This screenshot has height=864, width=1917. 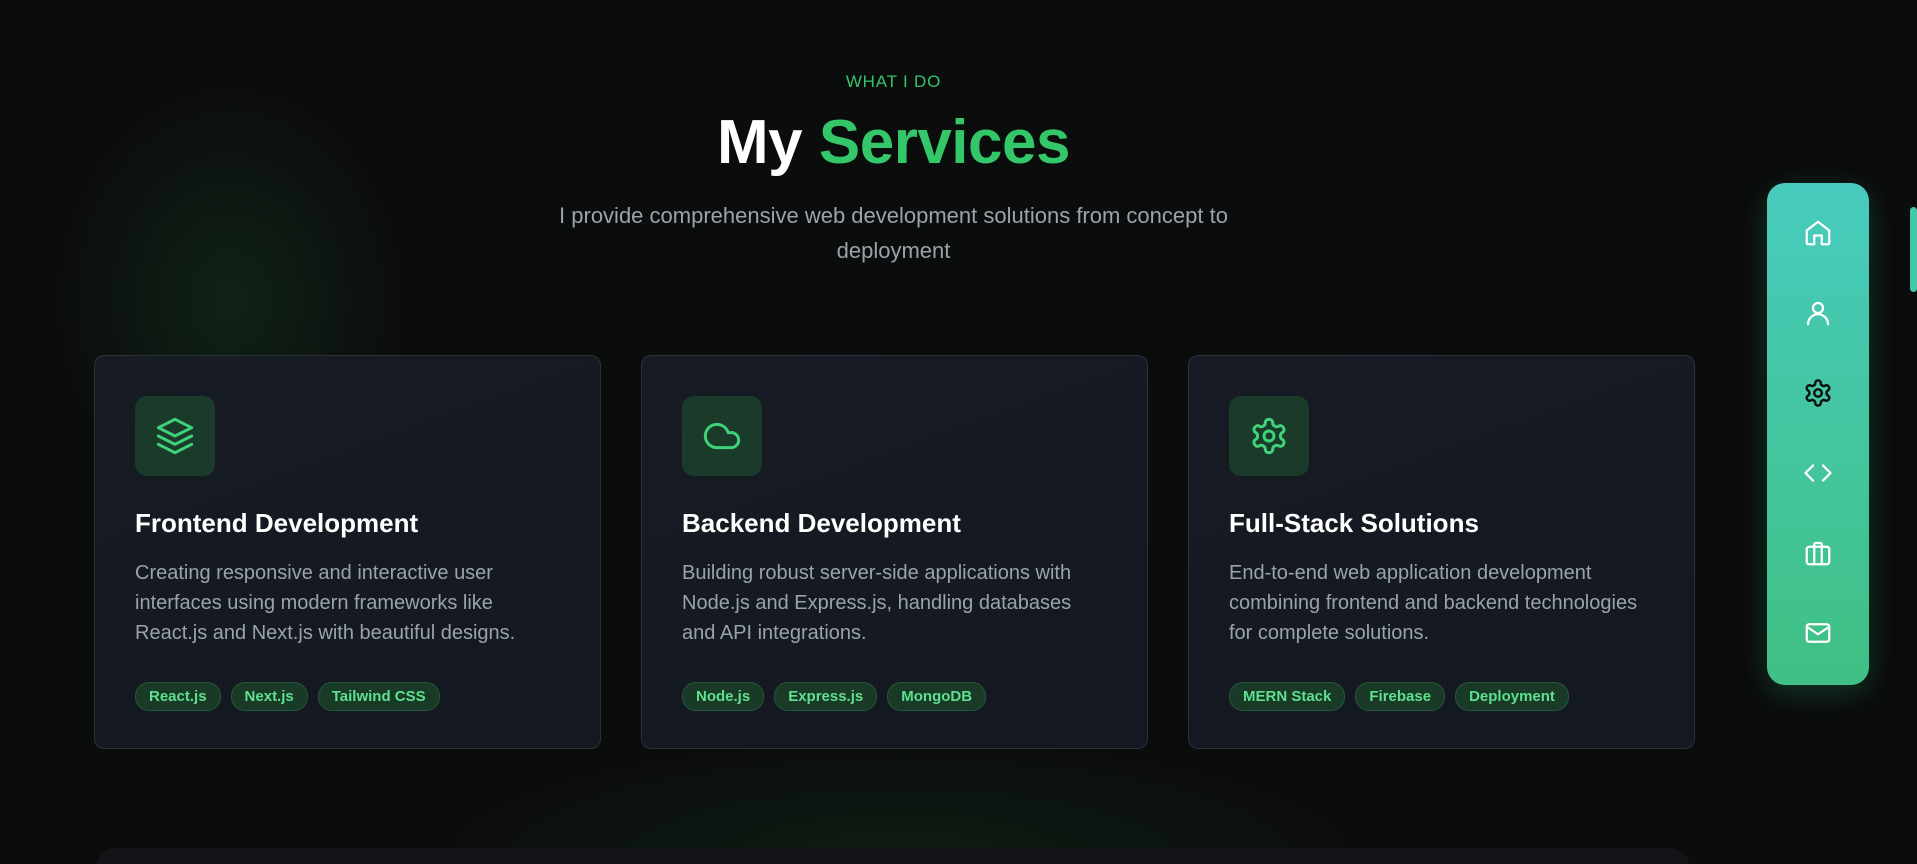 What do you see at coordinates (269, 696) in the screenshot?
I see `tag-badge: Next.js` at bounding box center [269, 696].